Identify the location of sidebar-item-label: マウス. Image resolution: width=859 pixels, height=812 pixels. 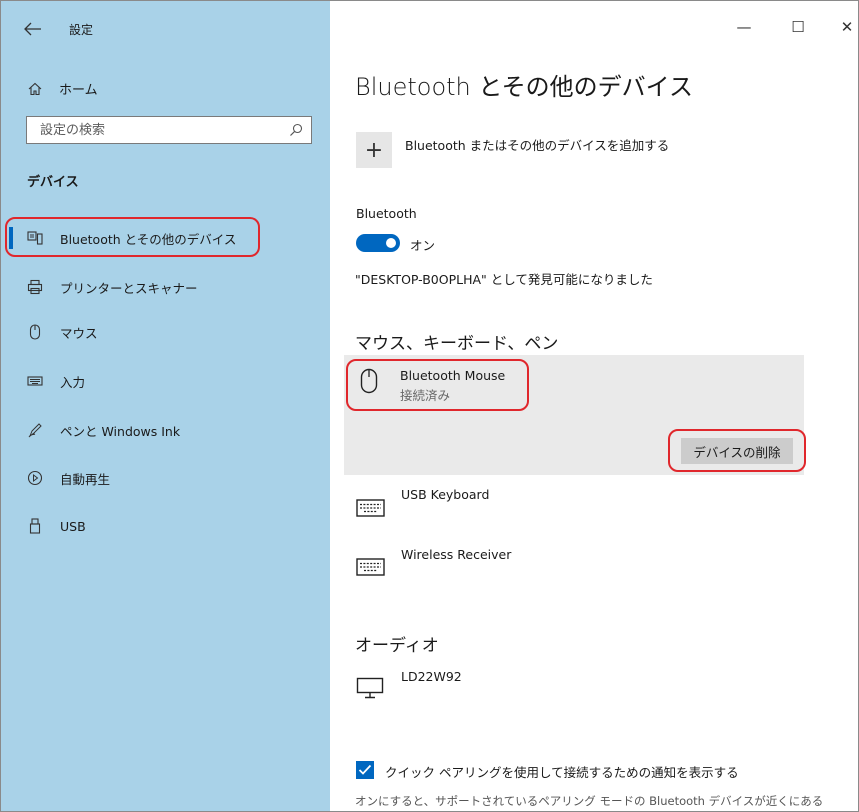
(79, 333).